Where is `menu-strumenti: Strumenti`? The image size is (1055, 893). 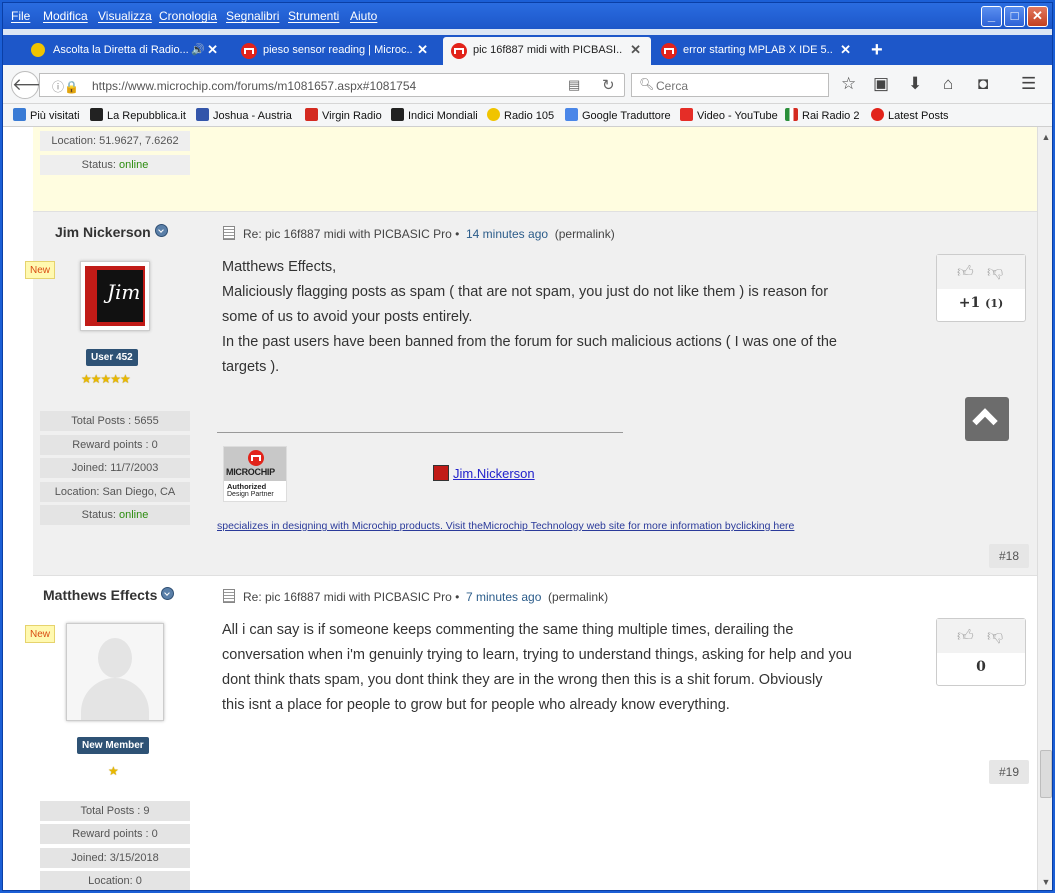
menu-strumenti: Strumenti is located at coordinates (313, 16).